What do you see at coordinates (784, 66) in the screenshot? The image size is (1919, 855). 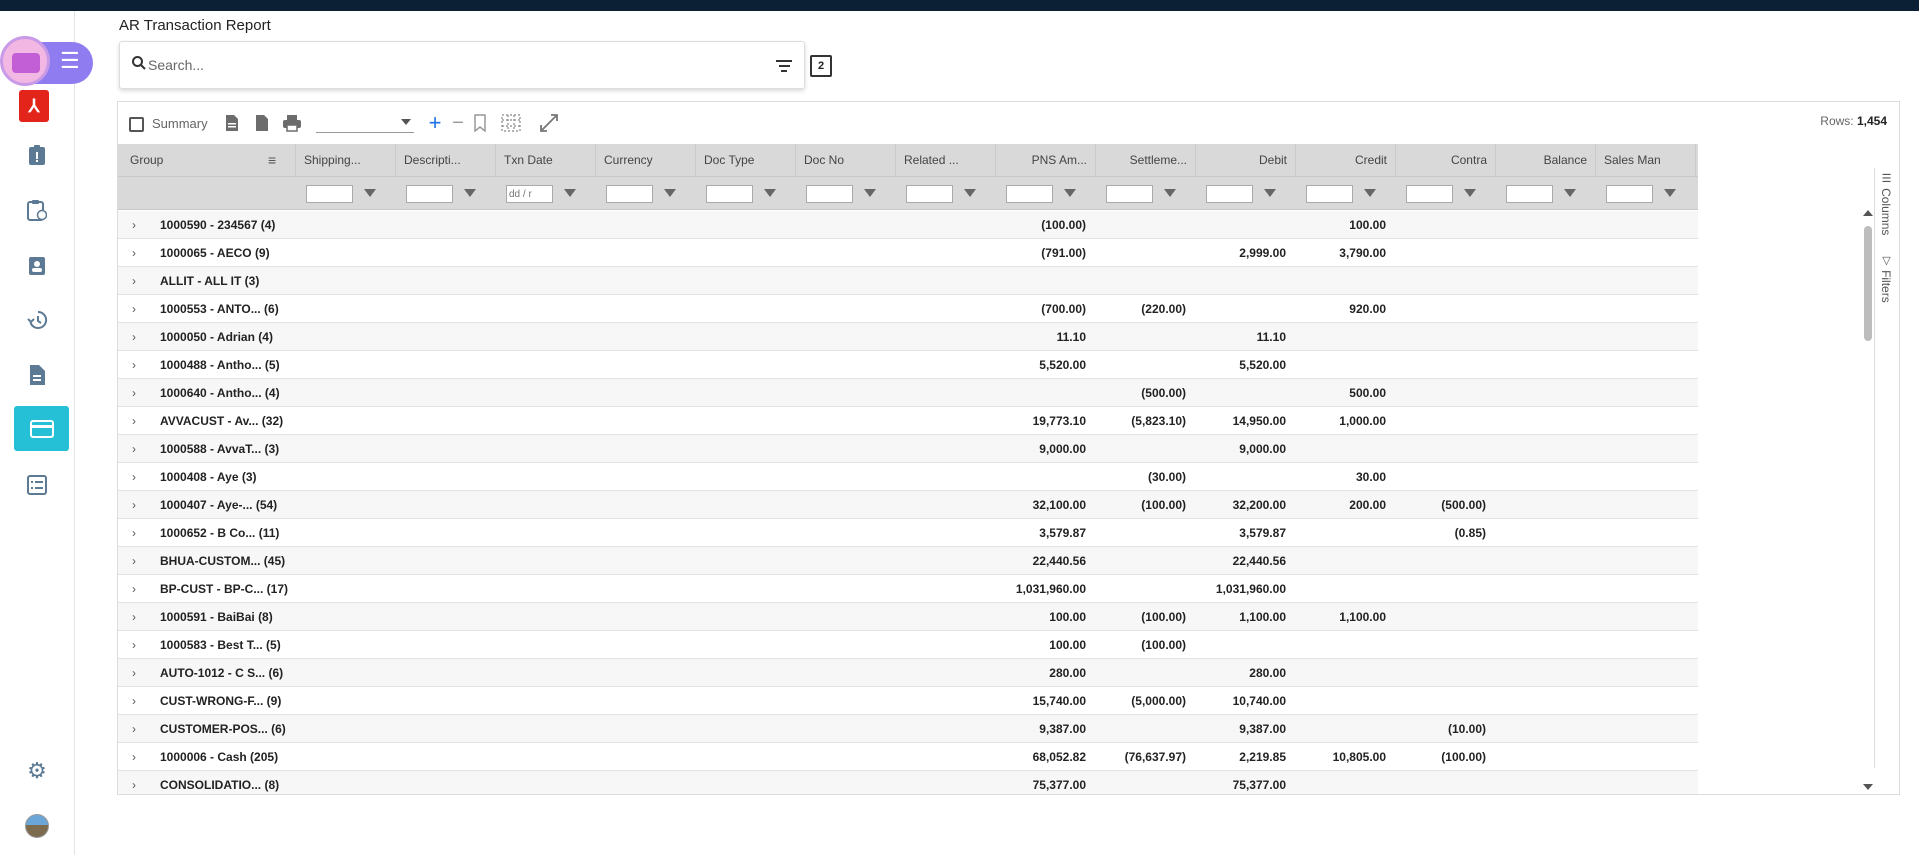 I see `filter-icon` at bounding box center [784, 66].